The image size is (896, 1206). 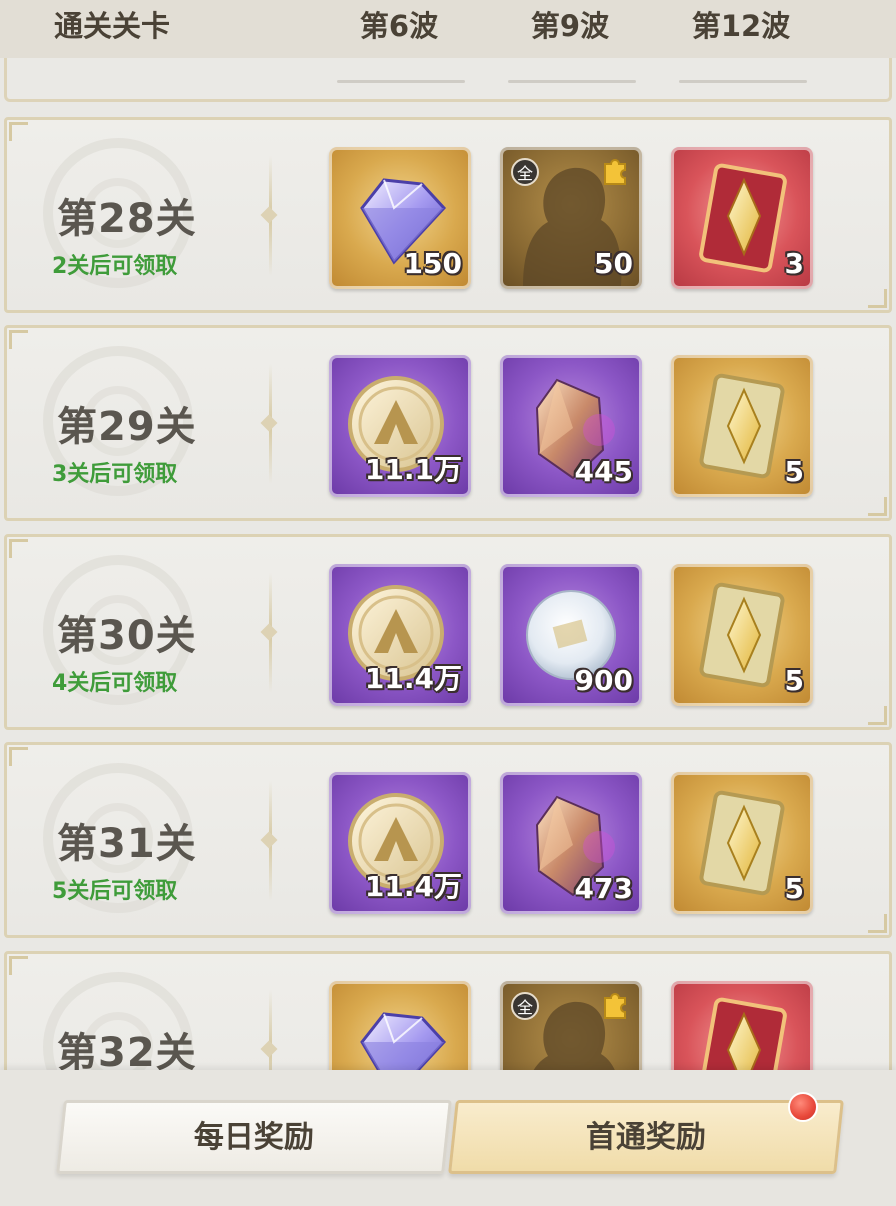 I want to click on header-stage-column: 通关关卡, so click(x=112, y=26).